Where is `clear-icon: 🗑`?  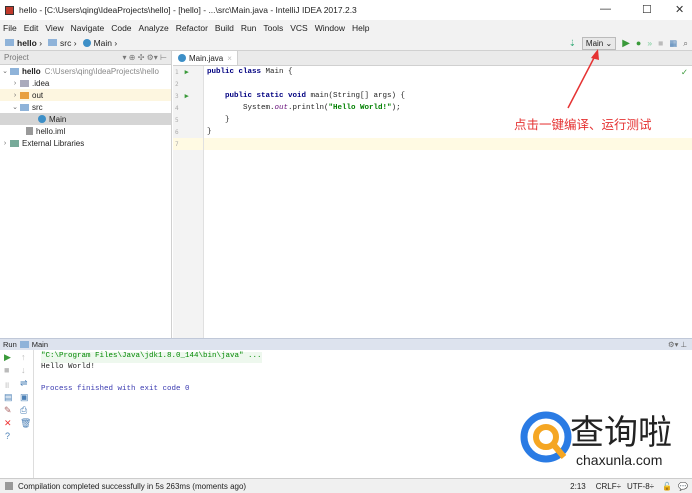 clear-icon: 🗑 is located at coordinates (25, 423).